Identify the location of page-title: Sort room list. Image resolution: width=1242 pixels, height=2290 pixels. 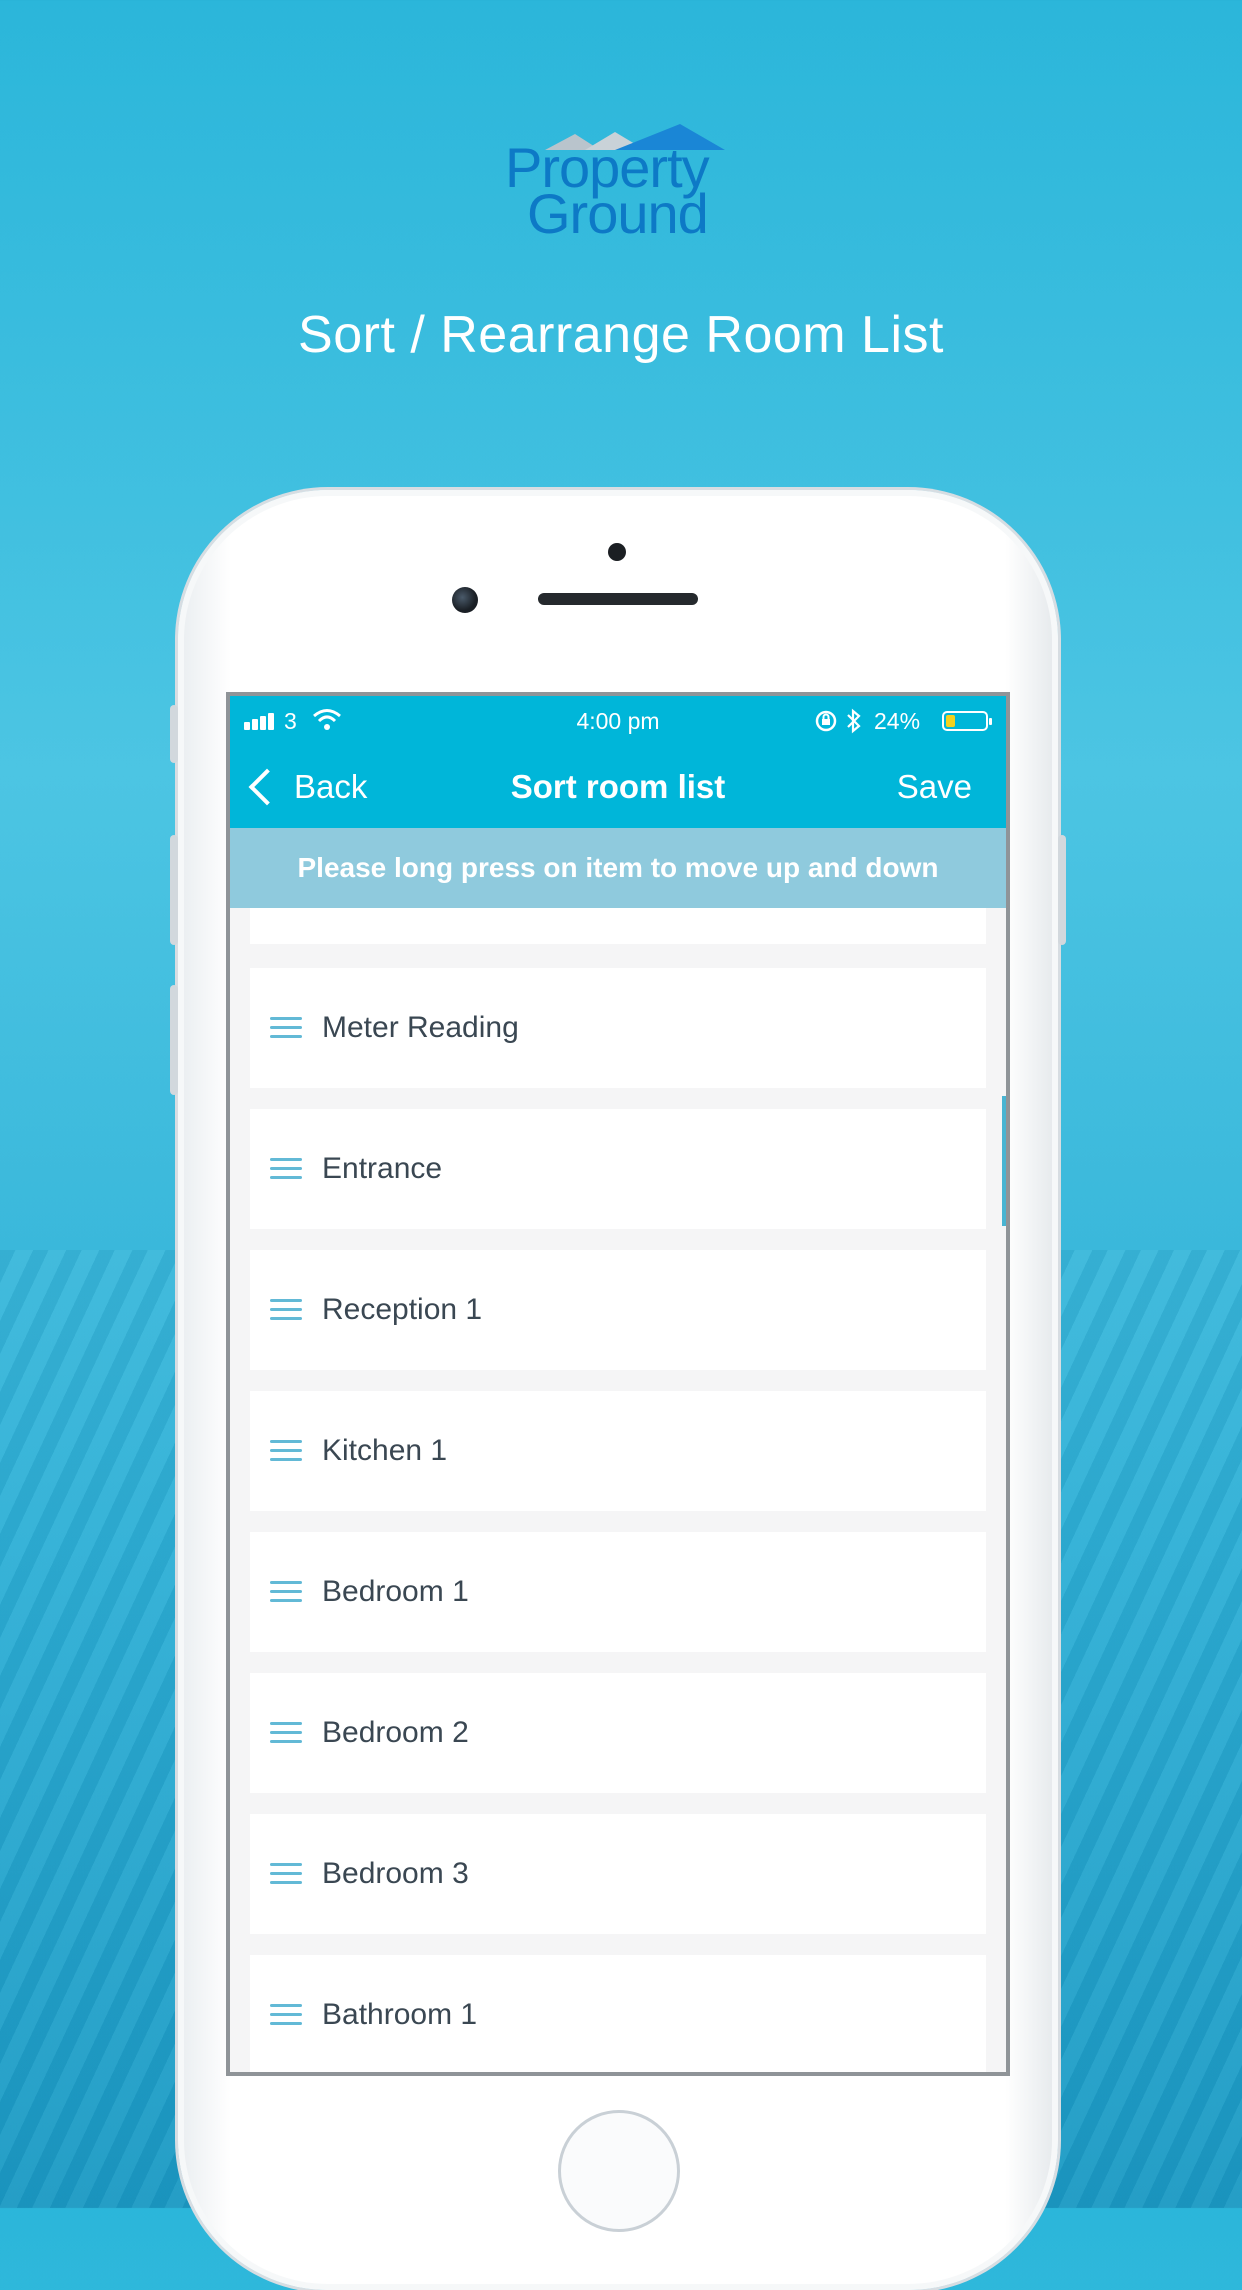
(618, 786).